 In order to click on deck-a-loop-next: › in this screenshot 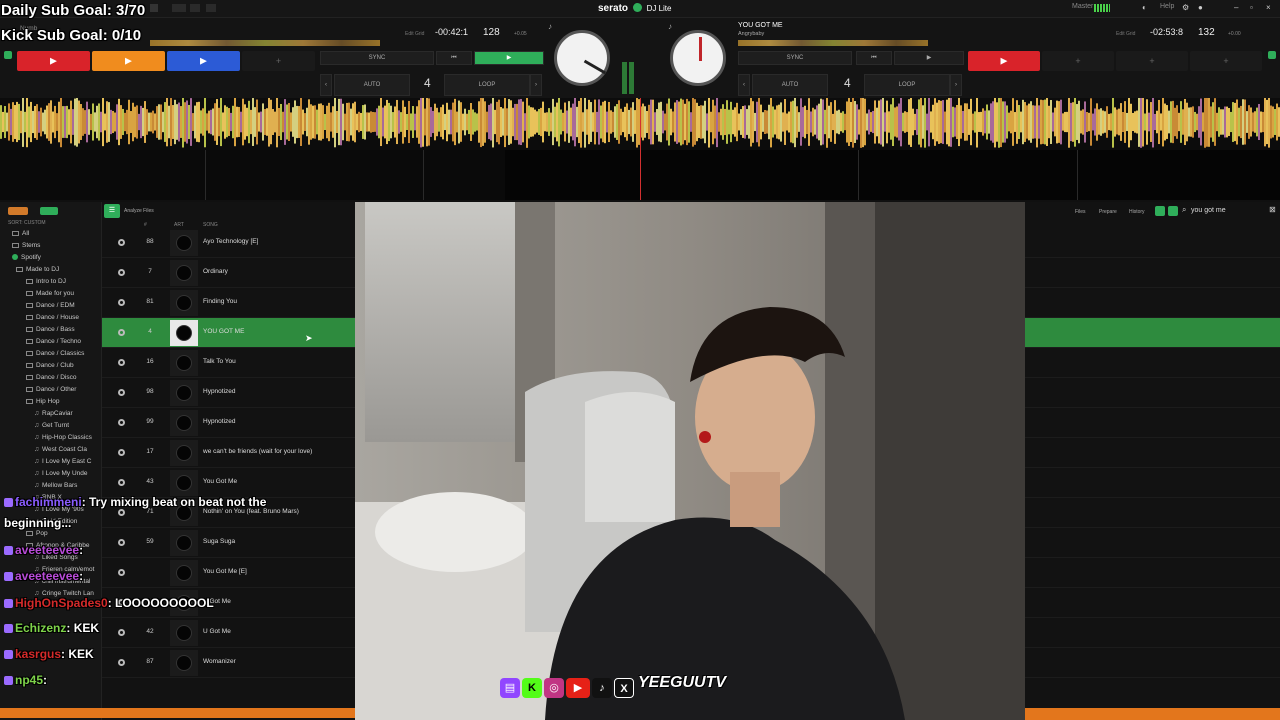, I will do `click(536, 85)`.